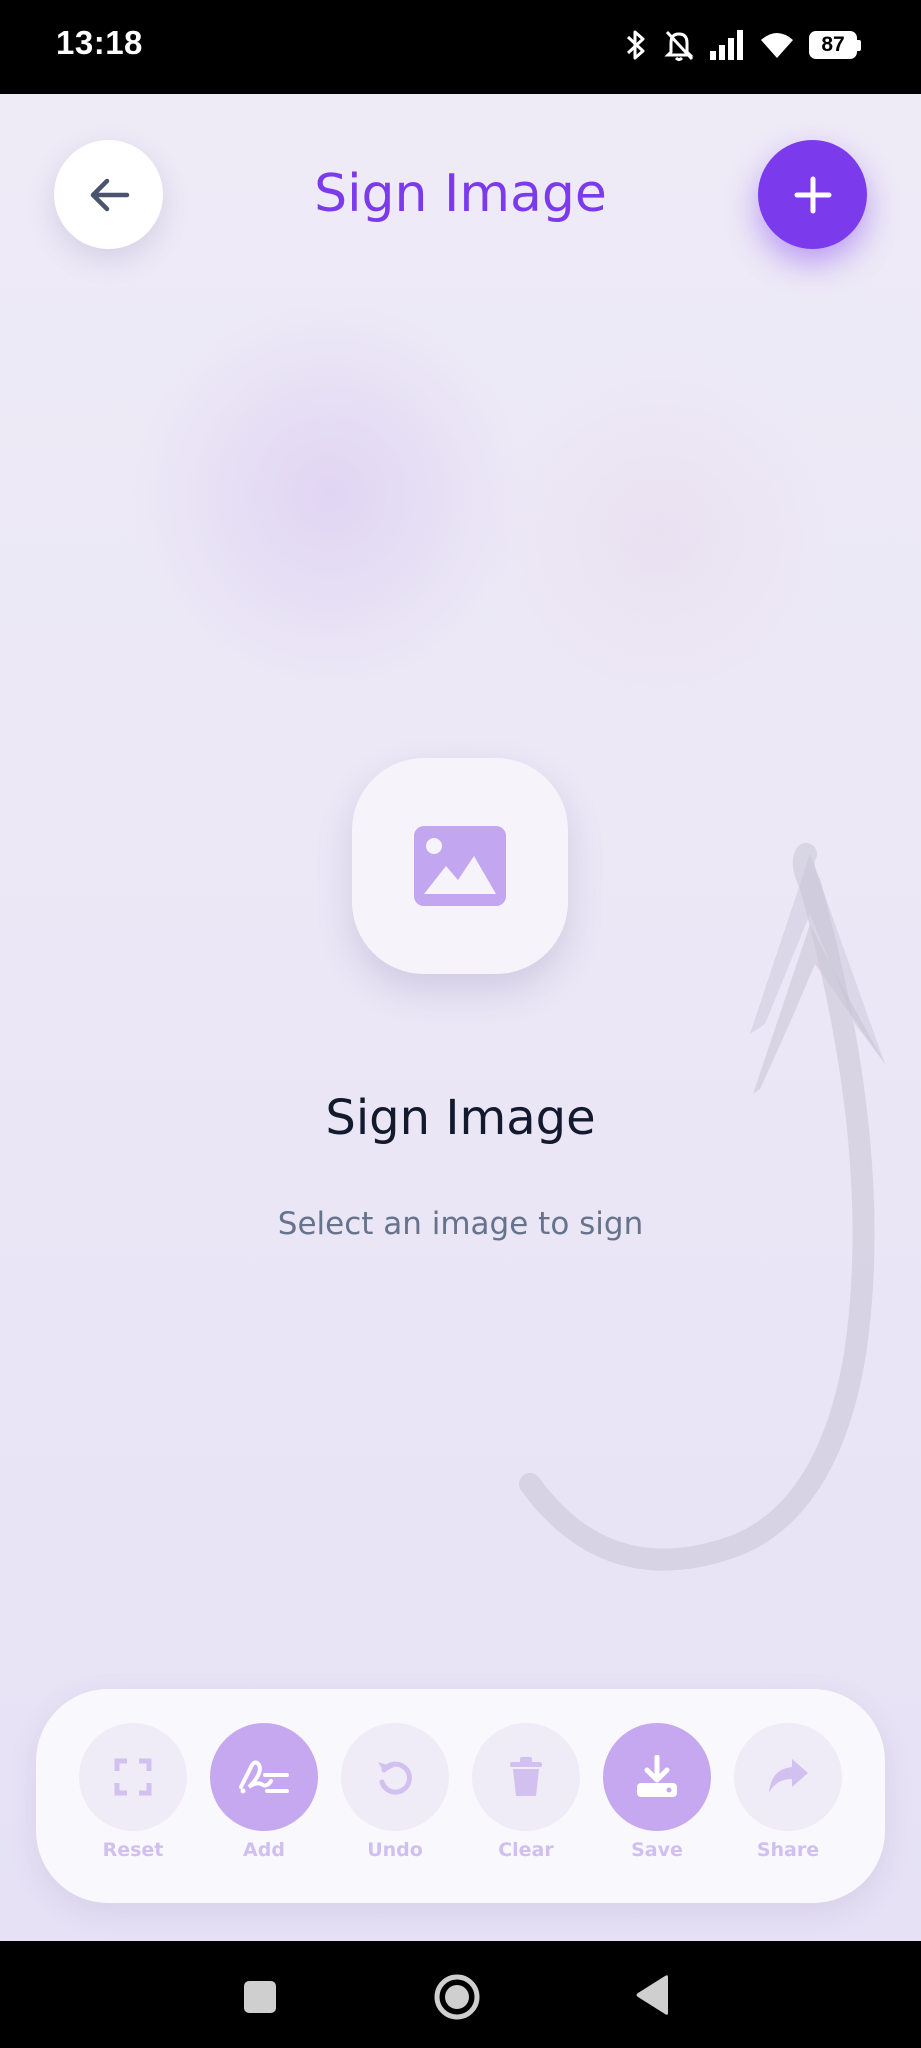 This screenshot has width=921, height=2048. I want to click on triangle-back-icon, so click(652, 1995).